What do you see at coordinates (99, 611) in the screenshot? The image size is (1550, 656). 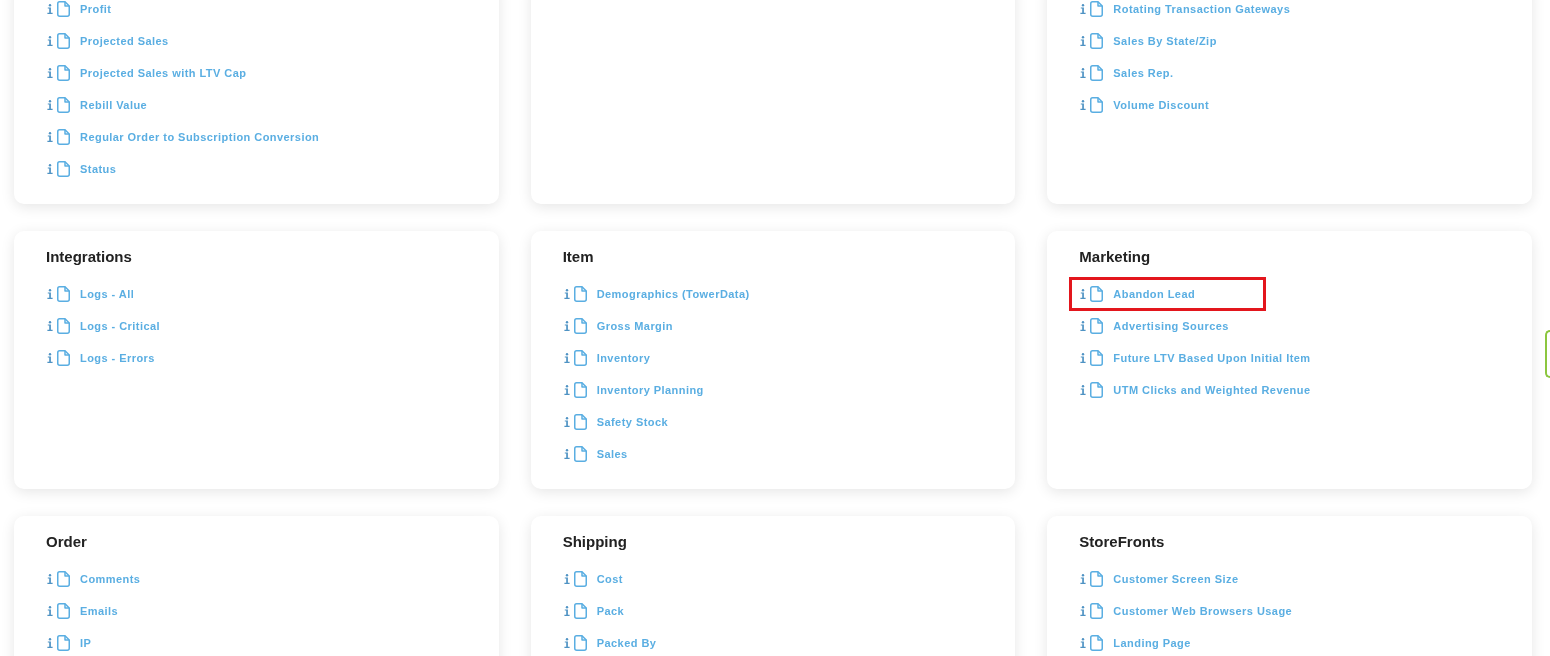 I see `report-link: Emails` at bounding box center [99, 611].